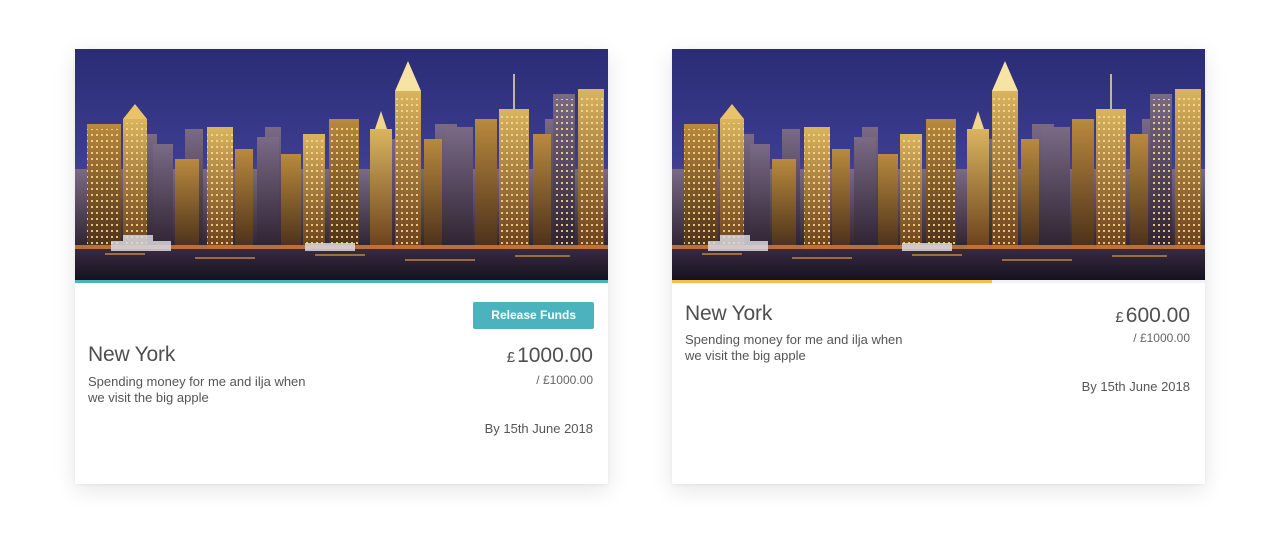 The image size is (1280, 533). I want to click on saved-amount: £1000.00, so click(550, 356).